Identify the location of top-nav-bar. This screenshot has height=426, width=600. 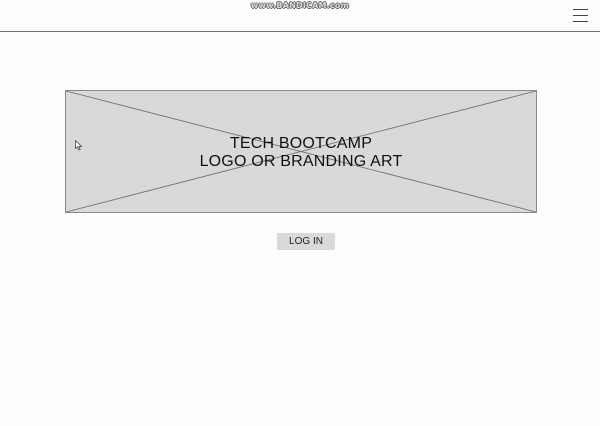
(300, 16).